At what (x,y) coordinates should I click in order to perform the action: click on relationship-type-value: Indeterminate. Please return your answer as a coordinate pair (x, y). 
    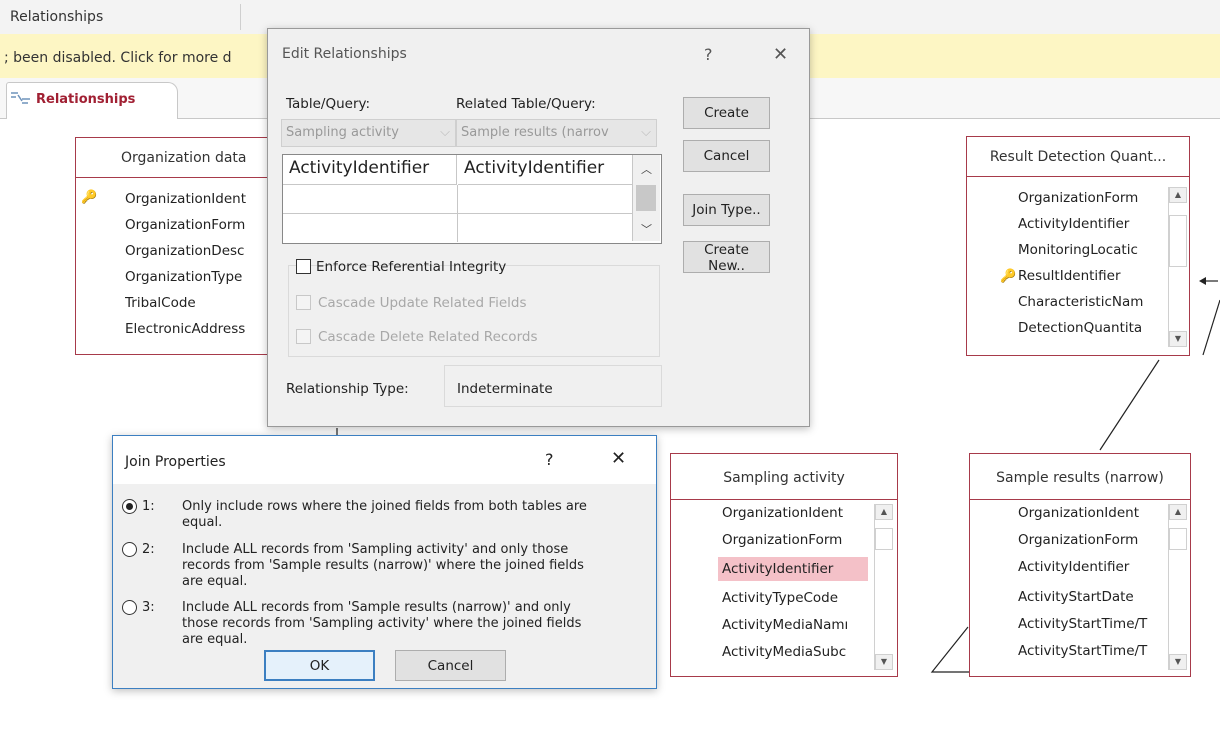
    Looking at the image, I should click on (505, 389).